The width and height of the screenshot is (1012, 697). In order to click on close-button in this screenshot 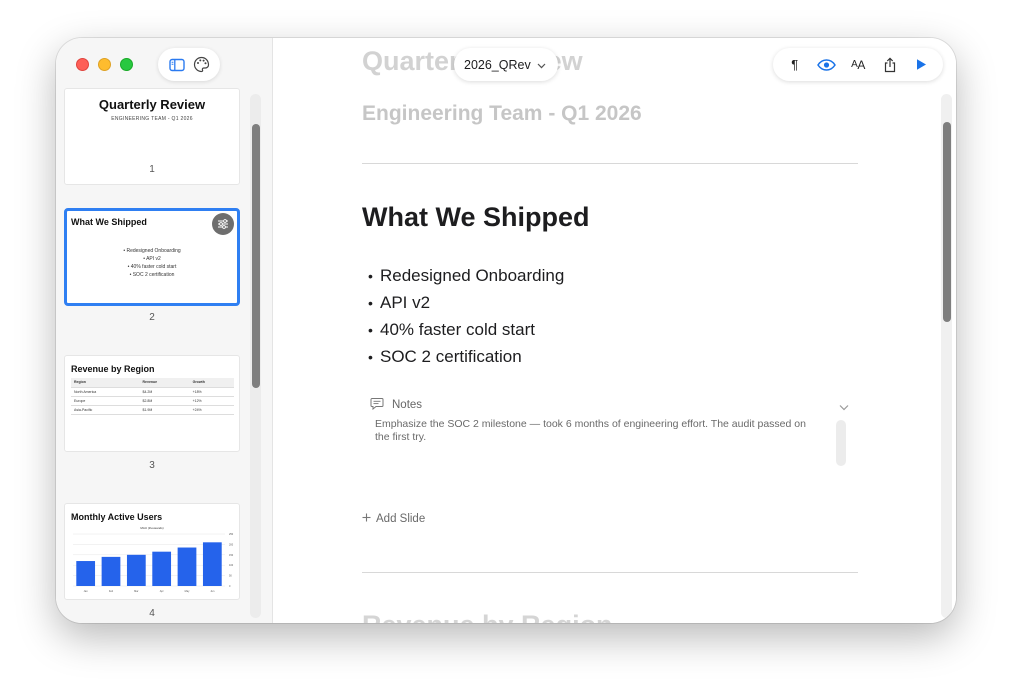, I will do `click(82, 64)`.